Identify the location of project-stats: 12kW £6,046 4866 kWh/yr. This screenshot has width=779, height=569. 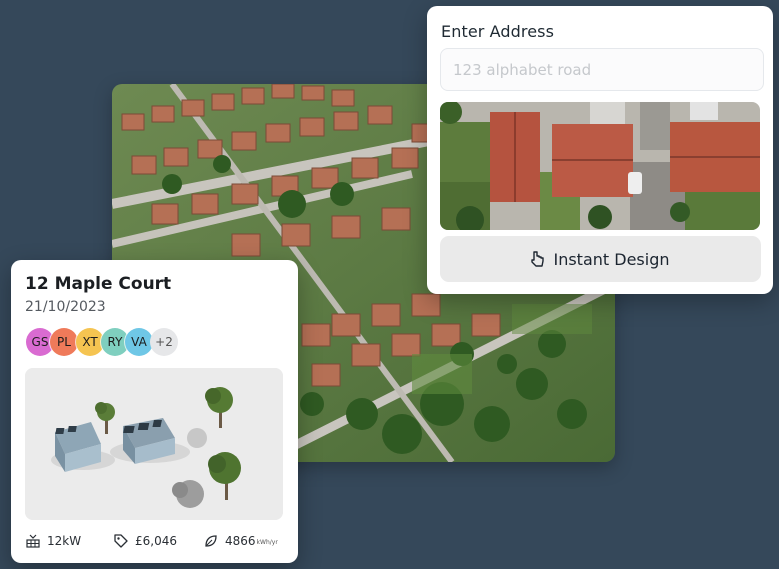
(156, 541).